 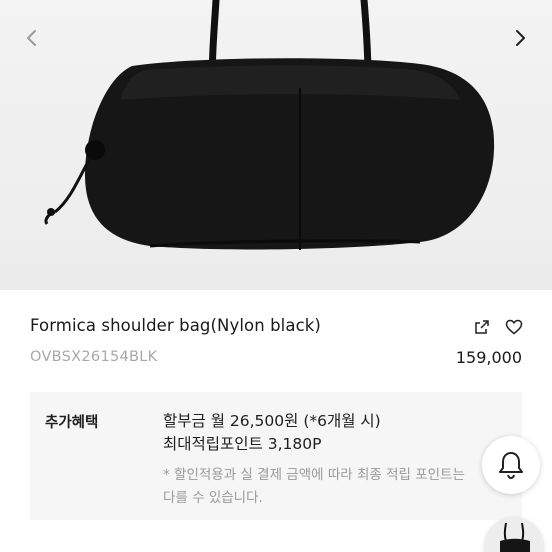 I want to click on notification-button, so click(x=511, y=465).